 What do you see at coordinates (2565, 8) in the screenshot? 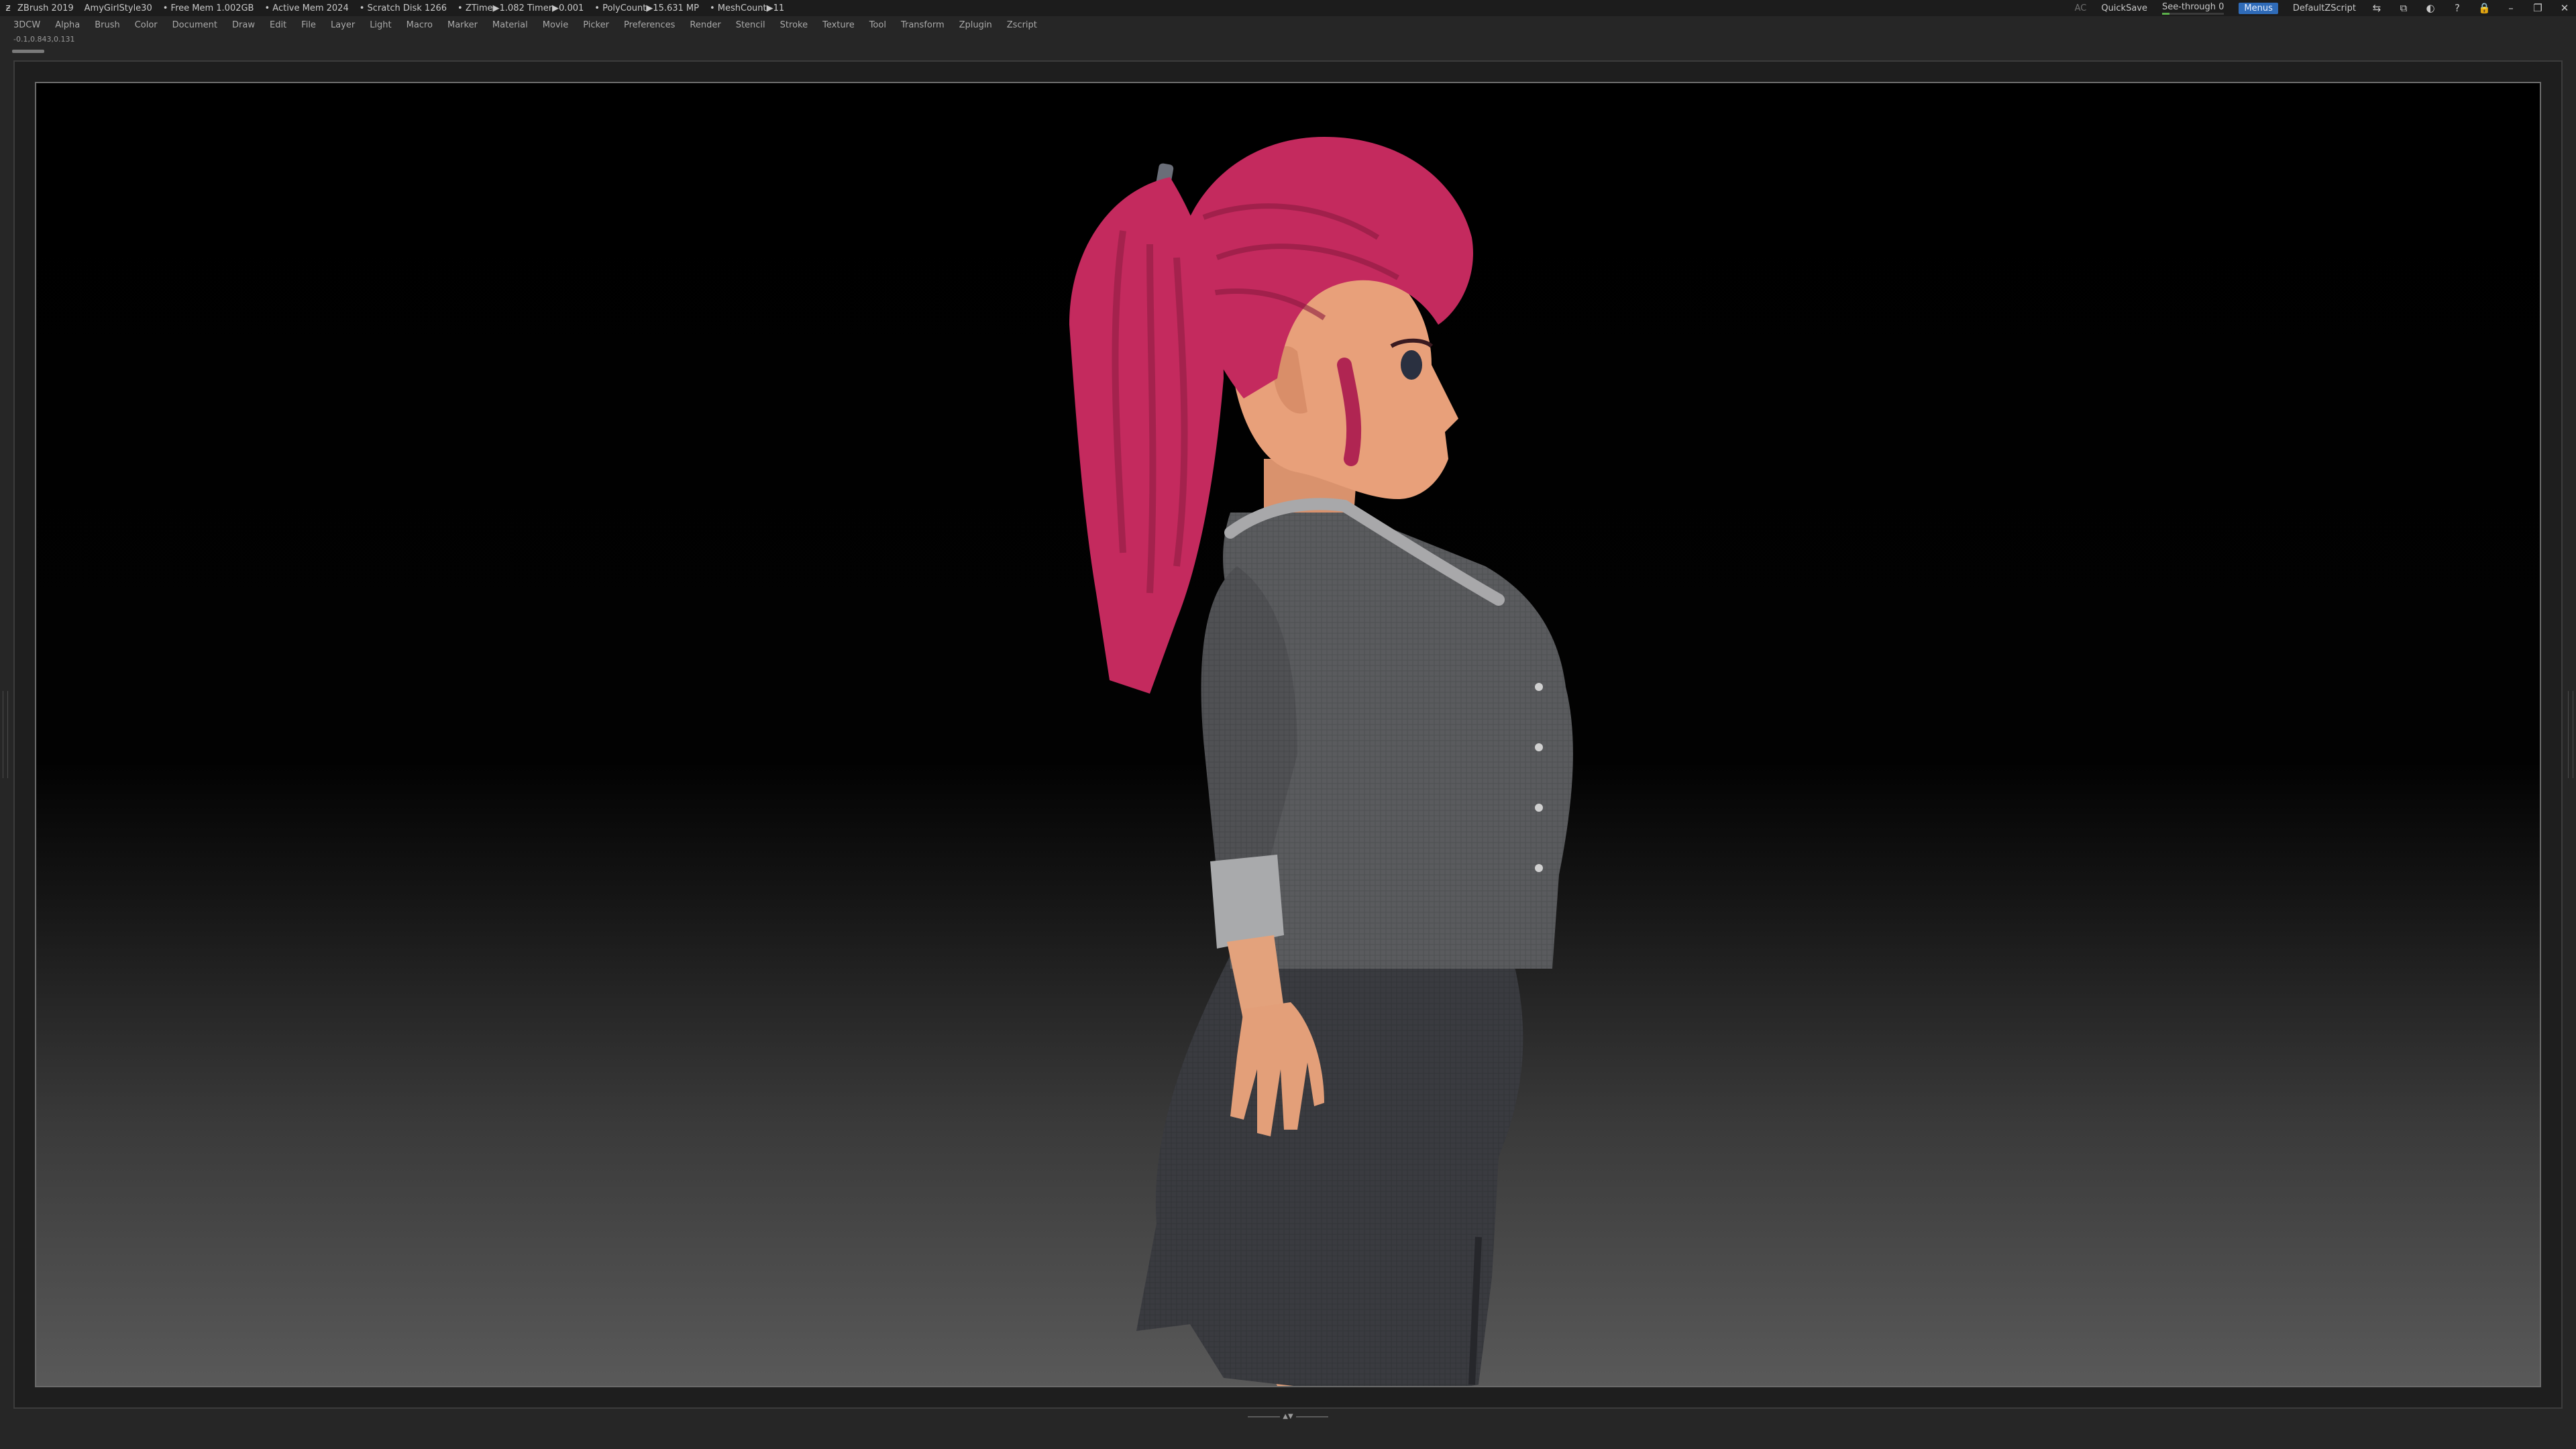
I see `close-icon: ✕` at bounding box center [2565, 8].